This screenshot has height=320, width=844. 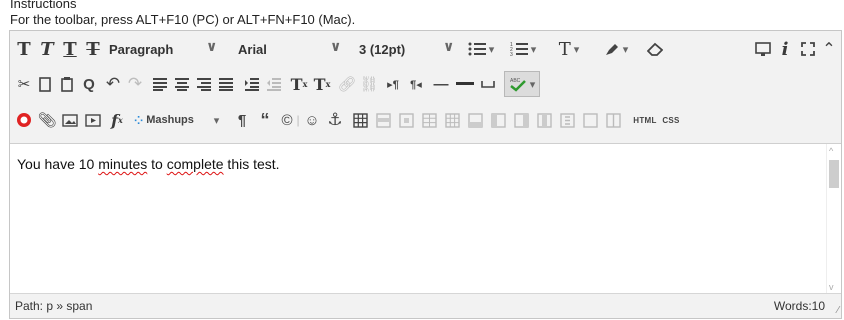 I want to click on toolbar-row-2: ✂ Q ↶ ↷ T x T x 🔗︎ ⛓︎ ▸¶ ¶◂ — ABC ▾, so click(x=425, y=84).